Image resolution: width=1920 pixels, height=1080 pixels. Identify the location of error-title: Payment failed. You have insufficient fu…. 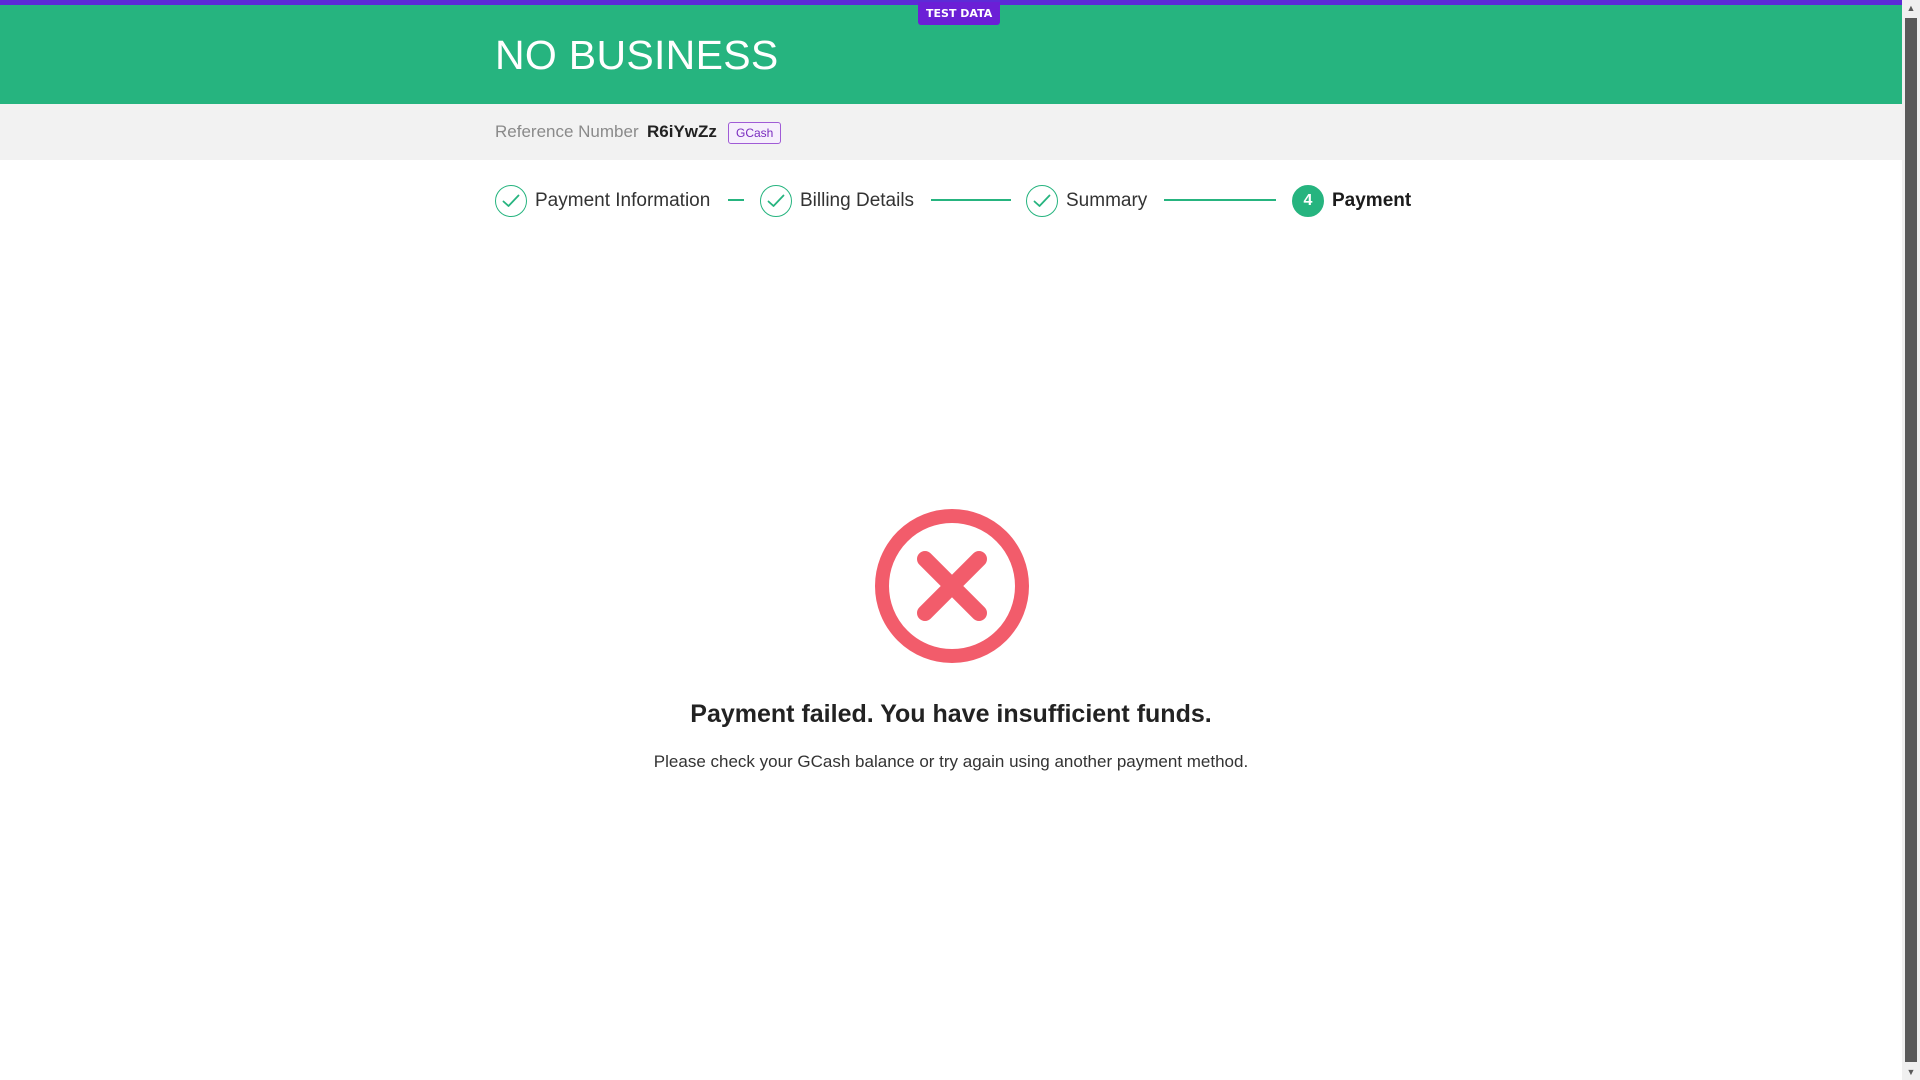
(951, 714).